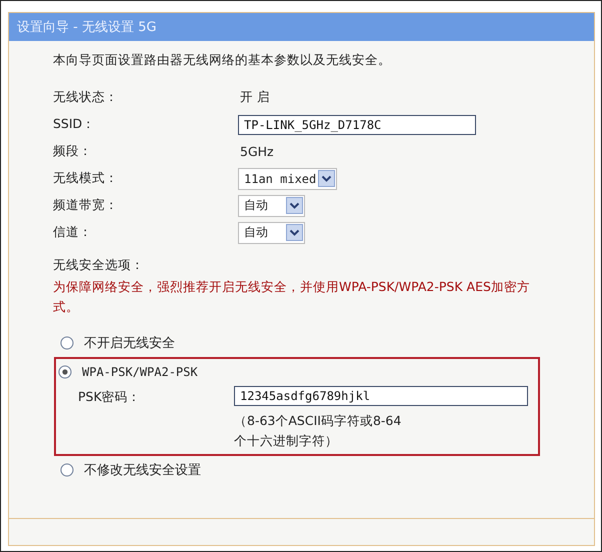 The image size is (602, 552). I want to click on section-label: 无线安全选项：, so click(99, 265).